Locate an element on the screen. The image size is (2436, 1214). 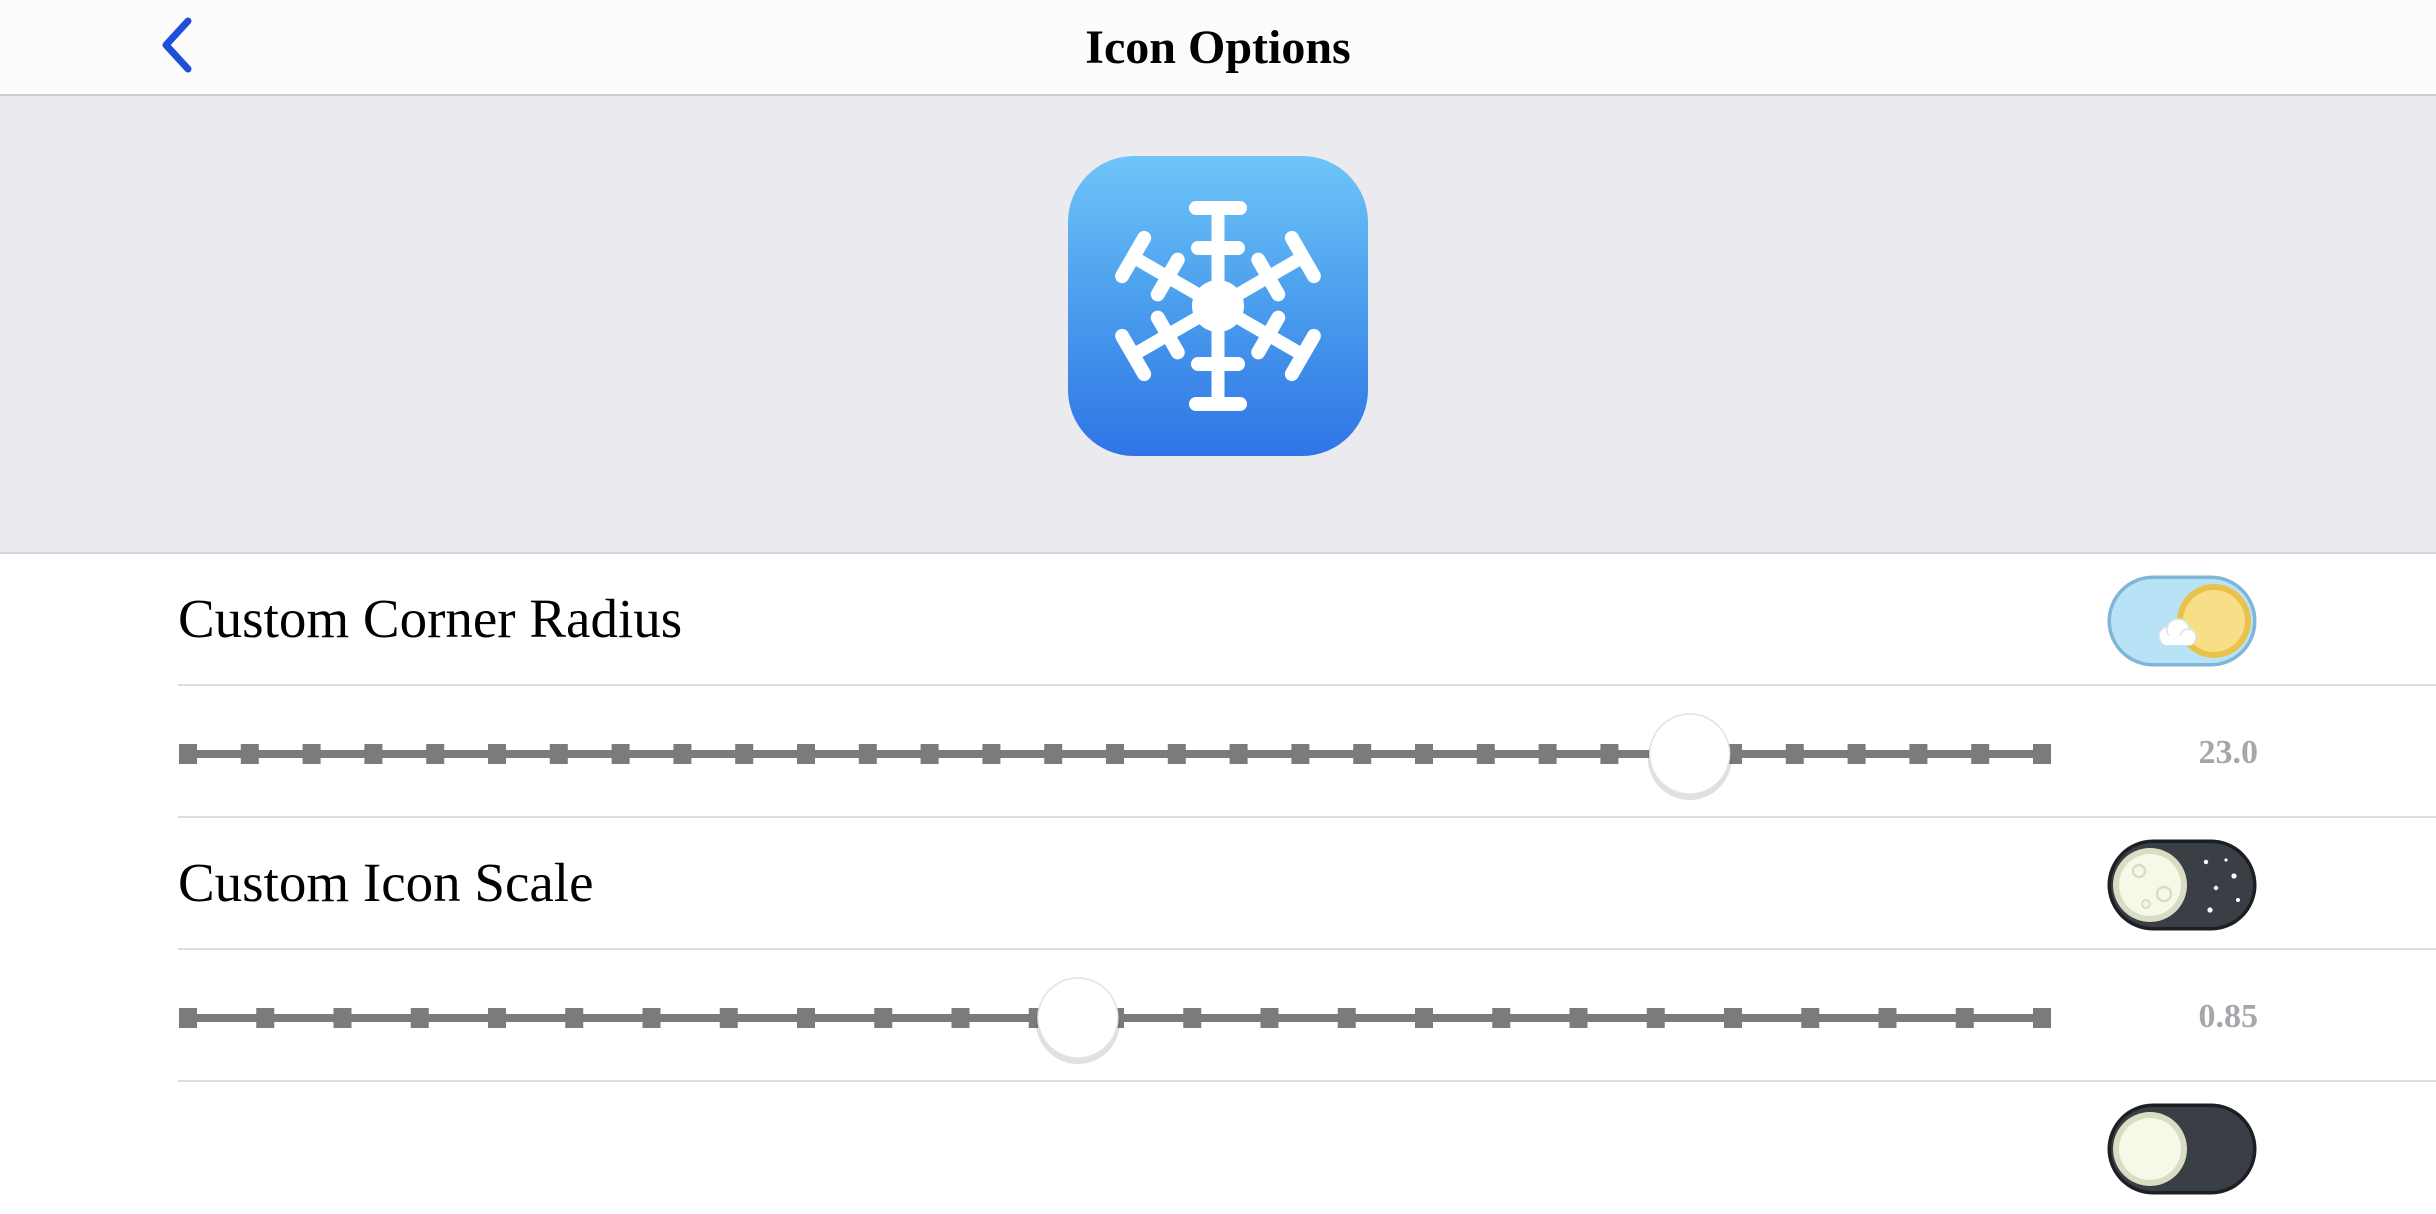
app-icon-preview is located at coordinates (1218, 306).